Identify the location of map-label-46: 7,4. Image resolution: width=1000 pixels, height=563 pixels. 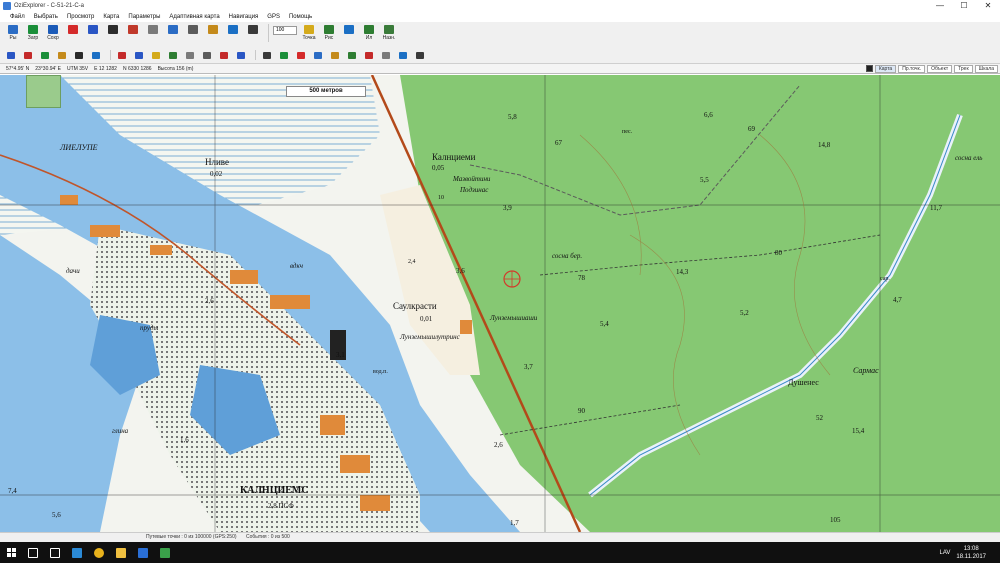
(12, 491).